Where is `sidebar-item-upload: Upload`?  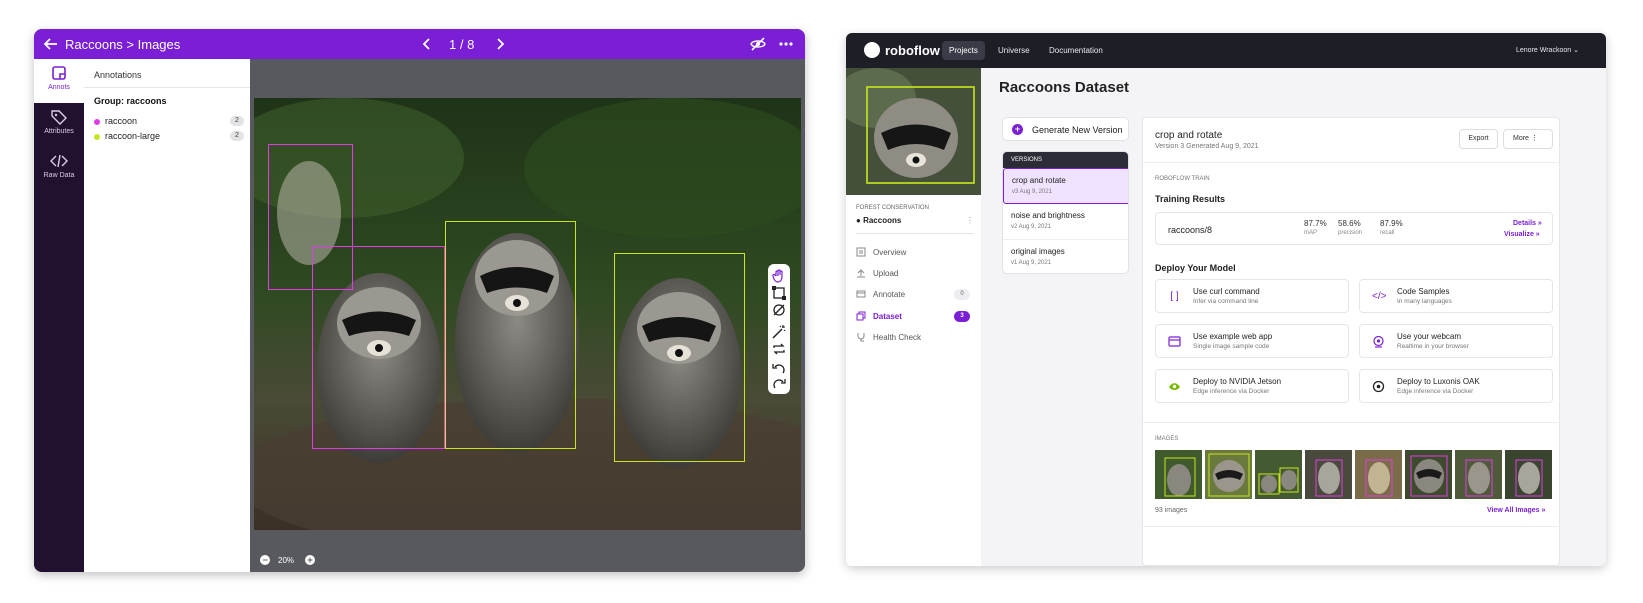 sidebar-item-upload: Upload is located at coordinates (915, 274).